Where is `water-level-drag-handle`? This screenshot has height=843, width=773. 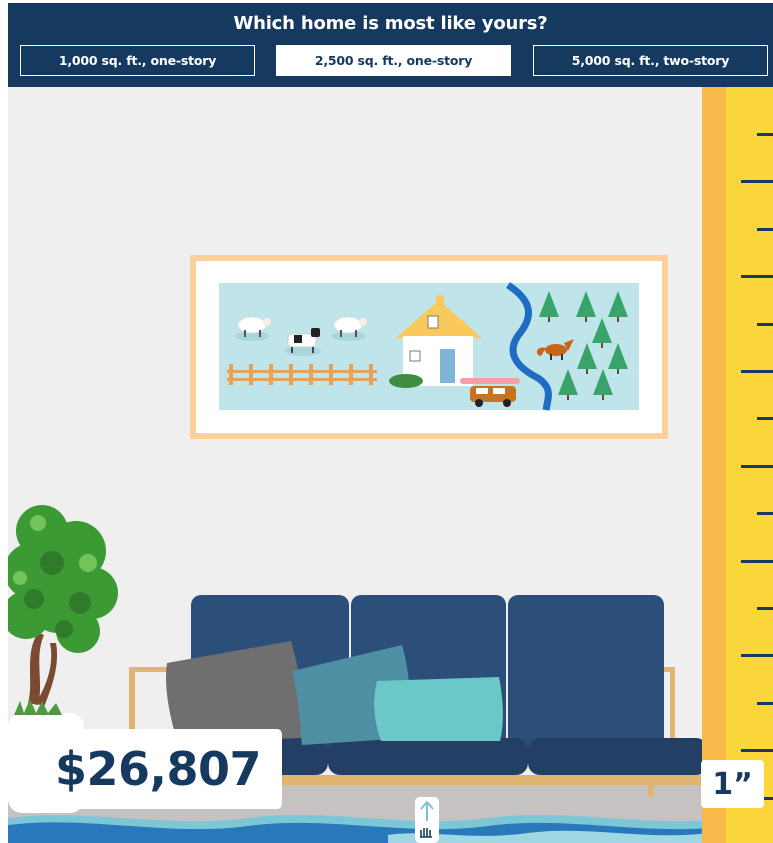 water-level-drag-handle is located at coordinates (427, 820).